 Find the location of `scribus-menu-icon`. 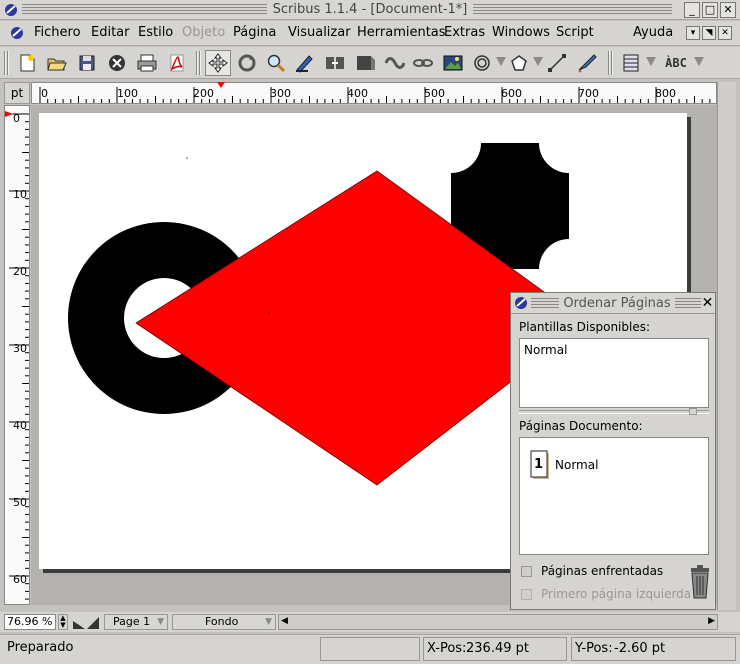

scribus-menu-icon is located at coordinates (17, 33).